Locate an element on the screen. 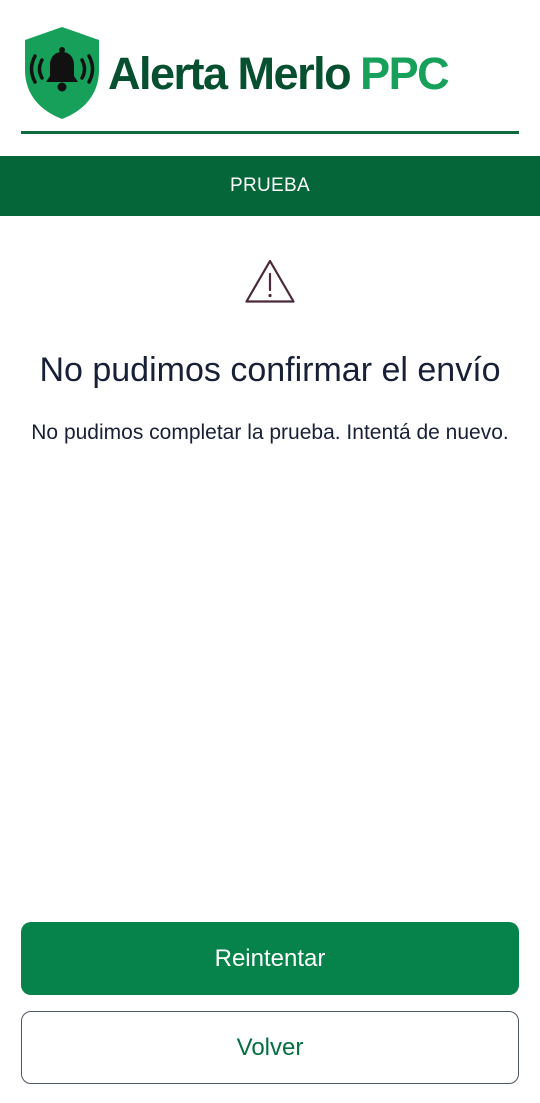 The image size is (540, 1103). back-button: Volver is located at coordinates (270, 1047).